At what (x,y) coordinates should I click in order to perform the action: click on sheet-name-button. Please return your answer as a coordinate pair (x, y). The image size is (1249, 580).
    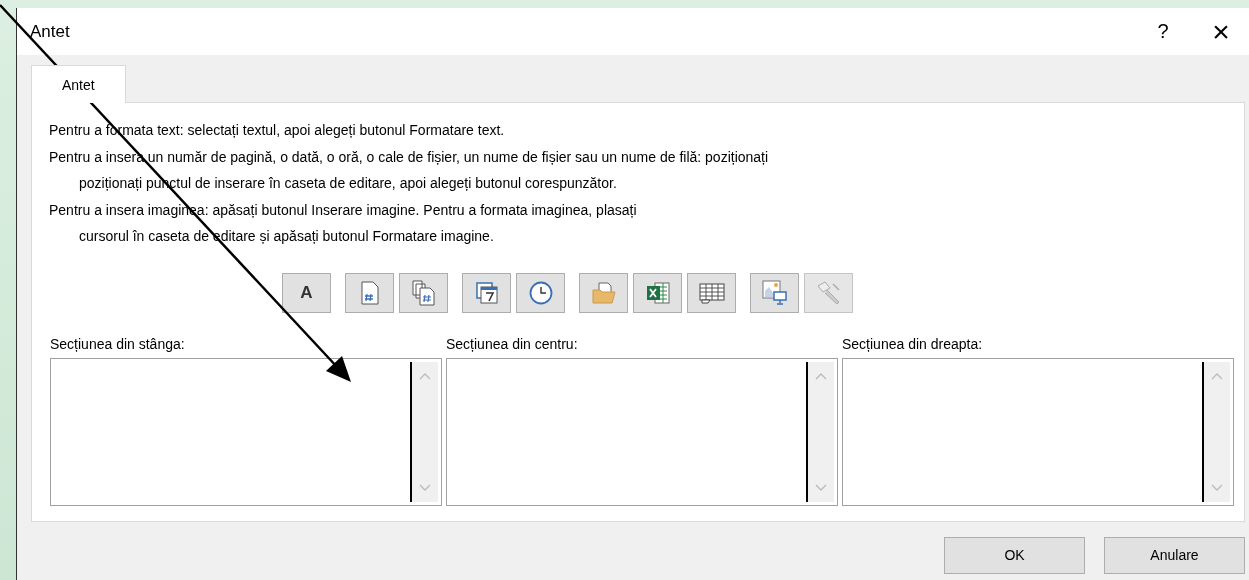
    Looking at the image, I should click on (711, 292).